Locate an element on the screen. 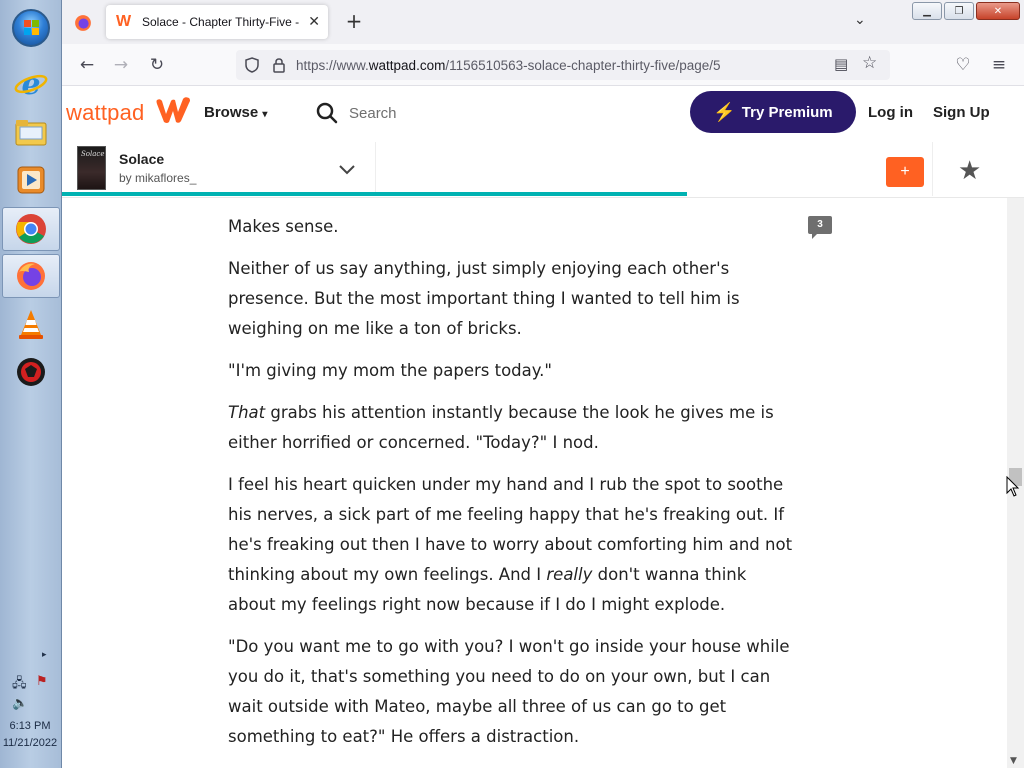  inline-comment-count-badge: 3 is located at coordinates (820, 227).